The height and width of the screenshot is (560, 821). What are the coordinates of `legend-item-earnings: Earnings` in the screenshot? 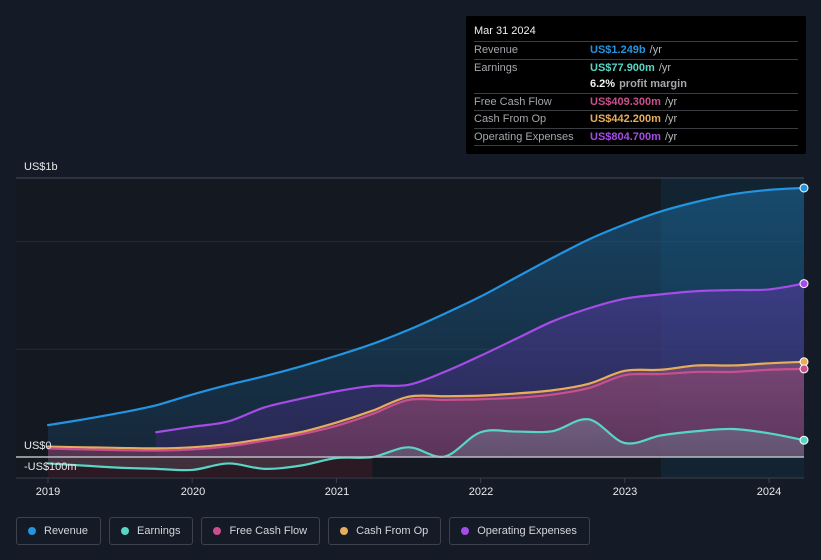 It's located at (151, 531).